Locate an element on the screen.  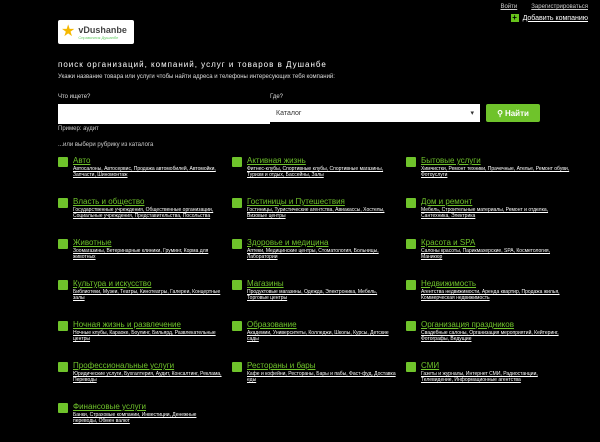
food-icon is located at coordinates (237, 367).